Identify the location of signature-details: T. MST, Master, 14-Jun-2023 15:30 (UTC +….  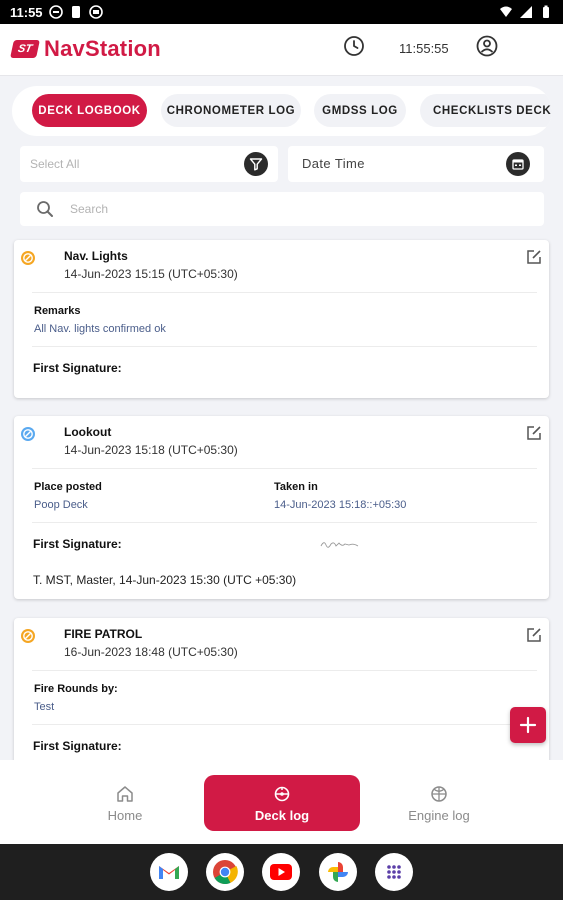
(165, 580).